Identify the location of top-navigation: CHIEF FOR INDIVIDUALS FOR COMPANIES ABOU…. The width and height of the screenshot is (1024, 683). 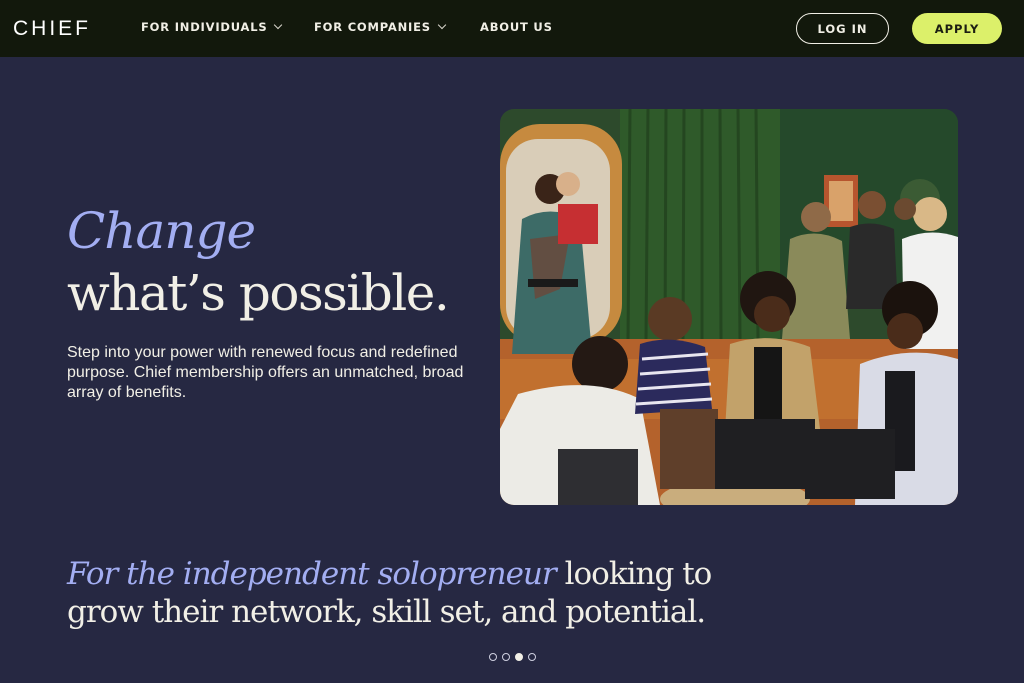
(512, 28).